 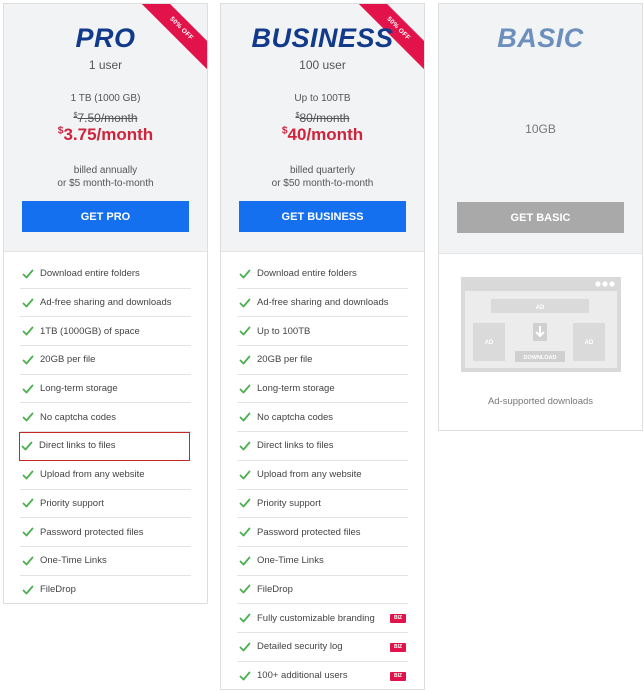 I want to click on feature-label: Up to 100TB, so click(x=284, y=331).